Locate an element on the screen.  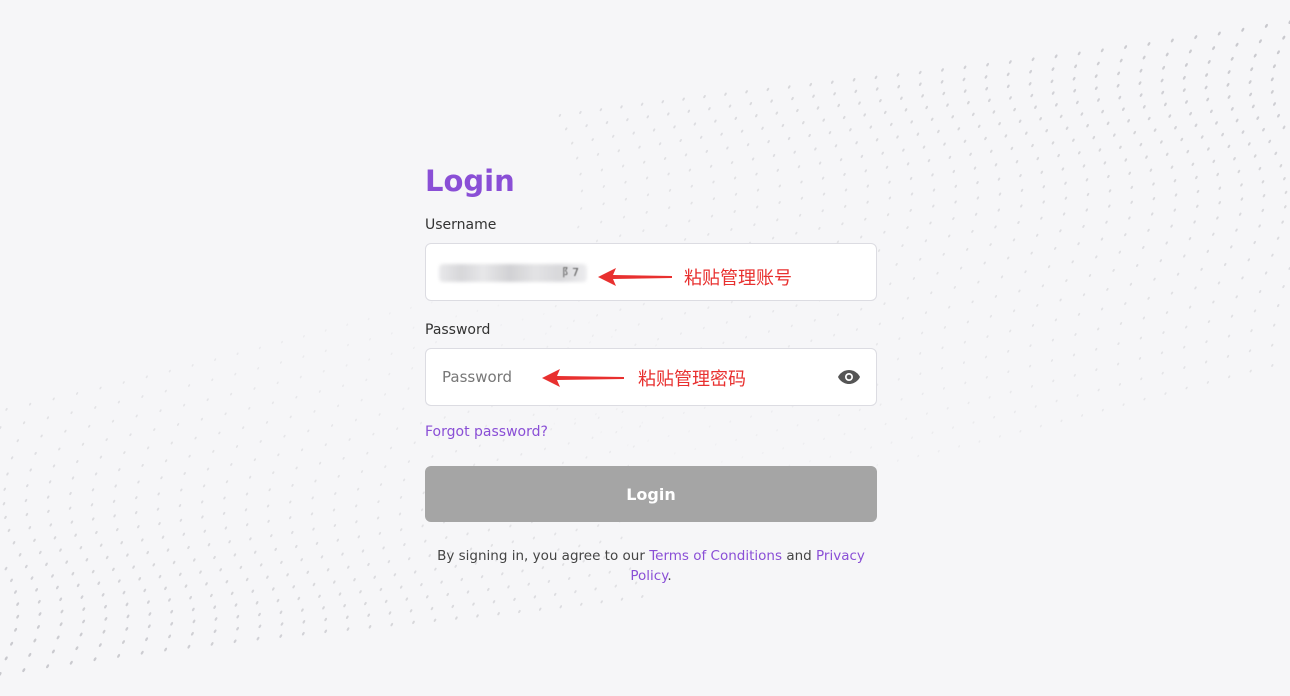
login-button: Login is located at coordinates (651, 494).